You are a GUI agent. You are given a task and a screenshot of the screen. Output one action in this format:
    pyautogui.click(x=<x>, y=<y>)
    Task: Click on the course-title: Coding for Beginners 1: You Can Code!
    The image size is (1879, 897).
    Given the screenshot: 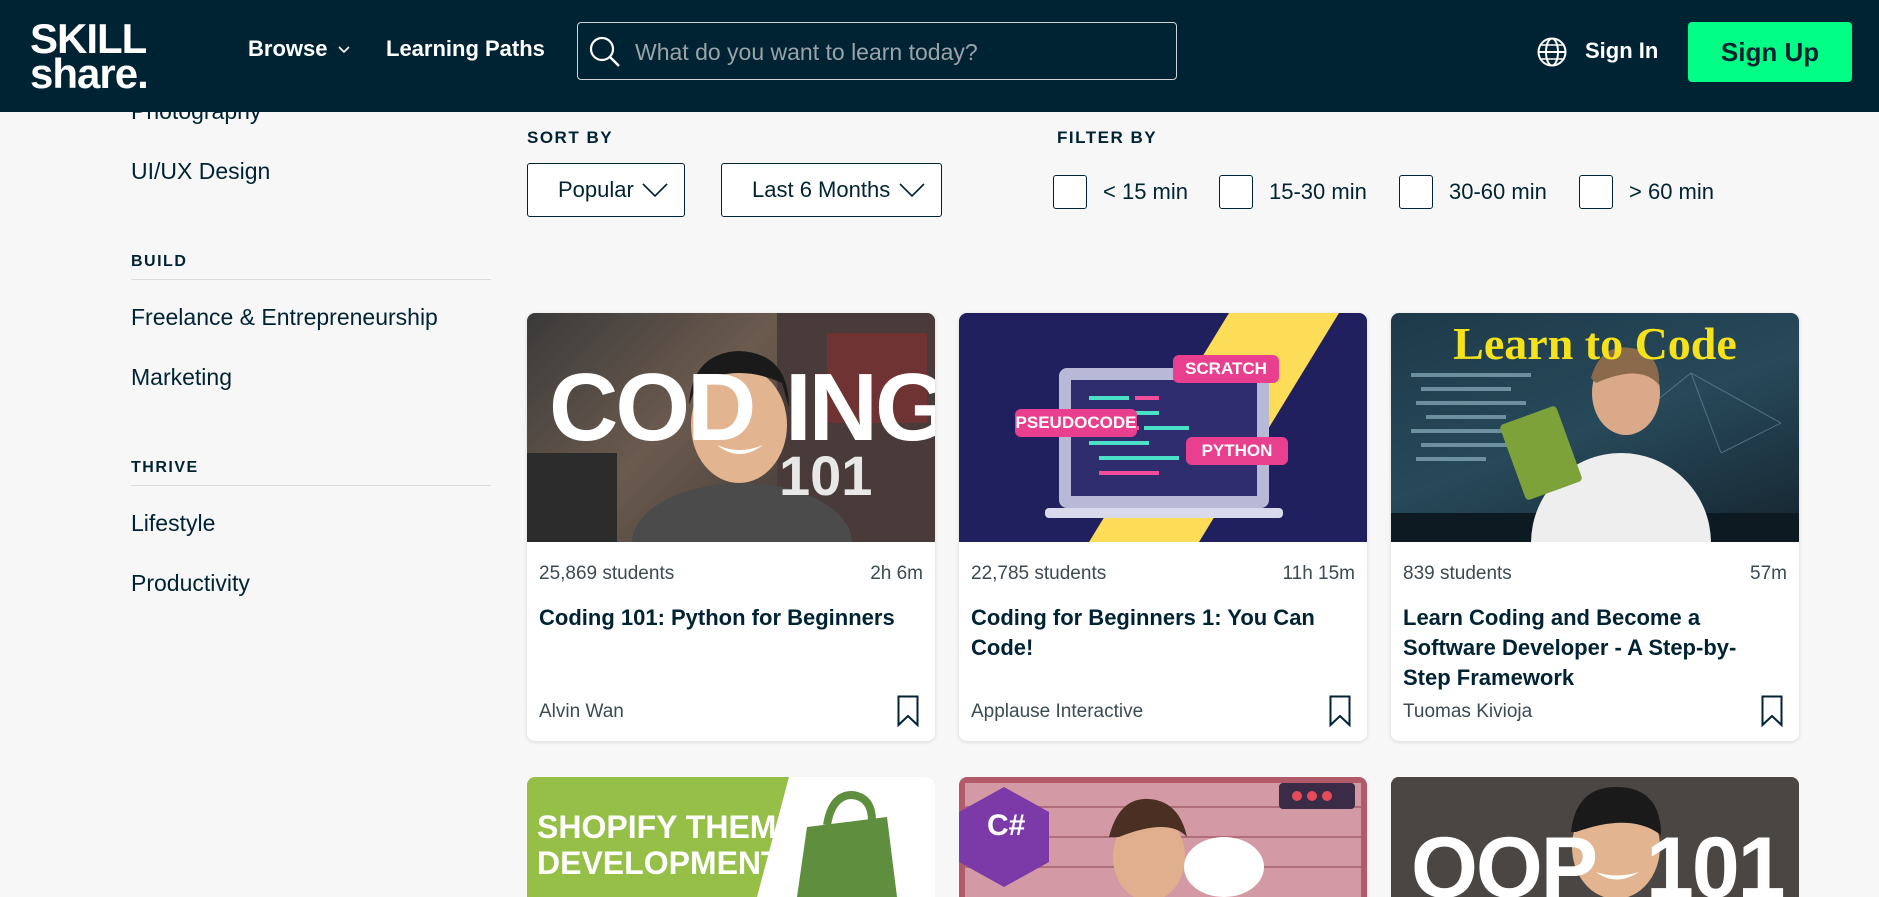 What is the action you would take?
    pyautogui.click(x=1161, y=633)
    